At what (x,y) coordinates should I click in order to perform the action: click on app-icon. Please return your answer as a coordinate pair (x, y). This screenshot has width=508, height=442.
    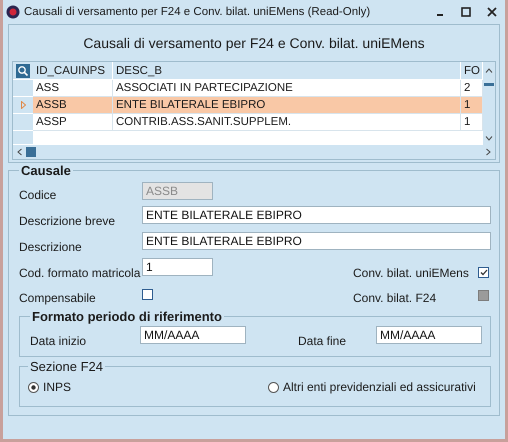
    Looking at the image, I should click on (13, 12).